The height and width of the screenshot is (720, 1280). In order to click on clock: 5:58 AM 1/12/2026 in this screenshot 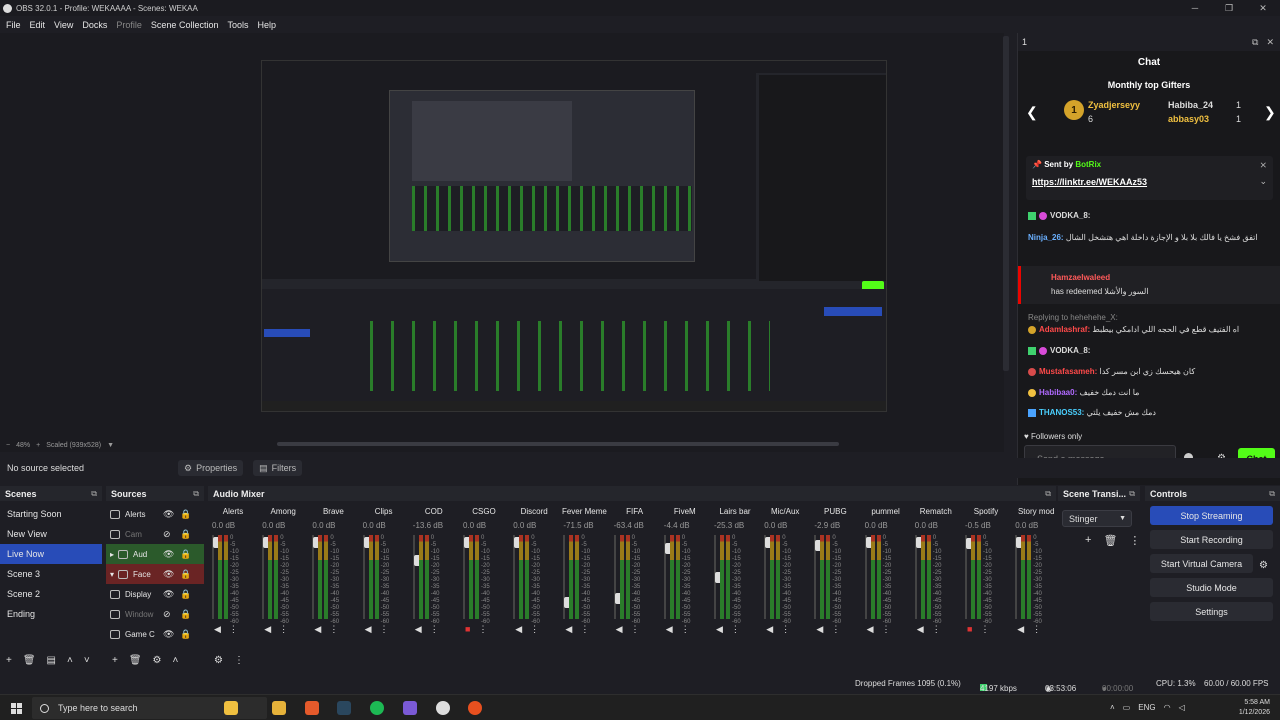, I will do `click(1254, 708)`.